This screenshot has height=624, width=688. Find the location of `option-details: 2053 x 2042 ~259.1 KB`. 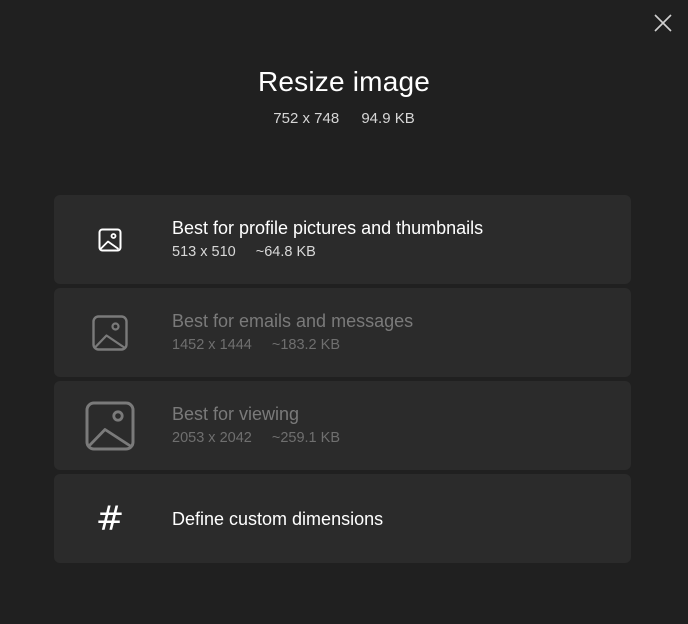

option-details: 2053 x 2042 ~259.1 KB is located at coordinates (256, 438).